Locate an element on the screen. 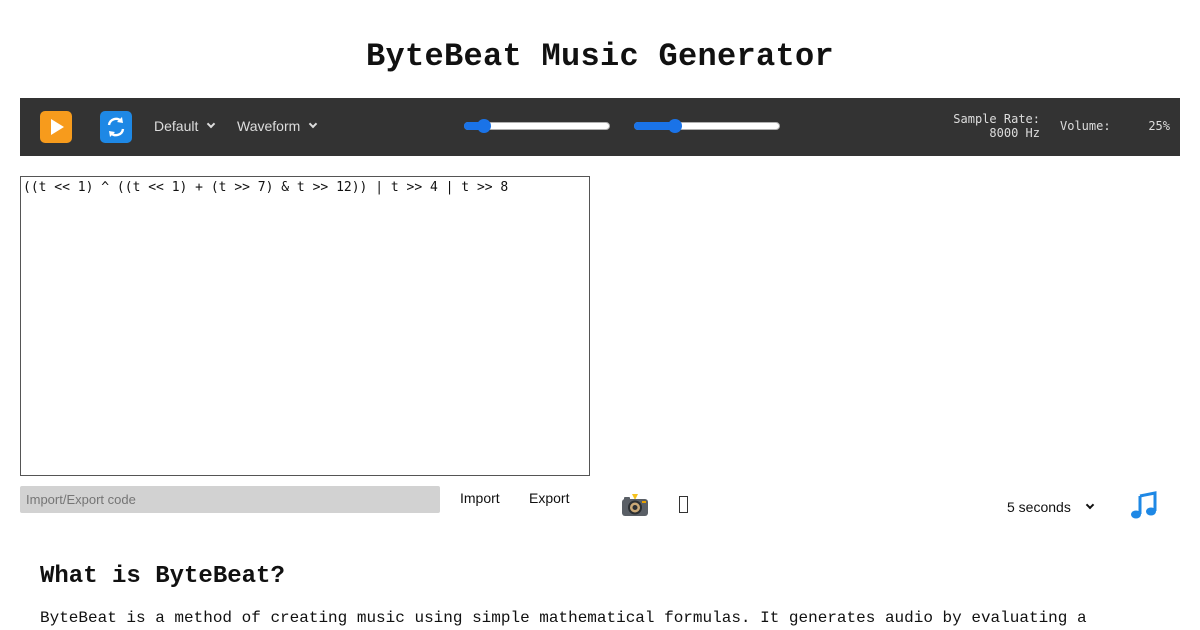 This screenshot has height=630, width=1200. screenshot-button is located at coordinates (635, 505).